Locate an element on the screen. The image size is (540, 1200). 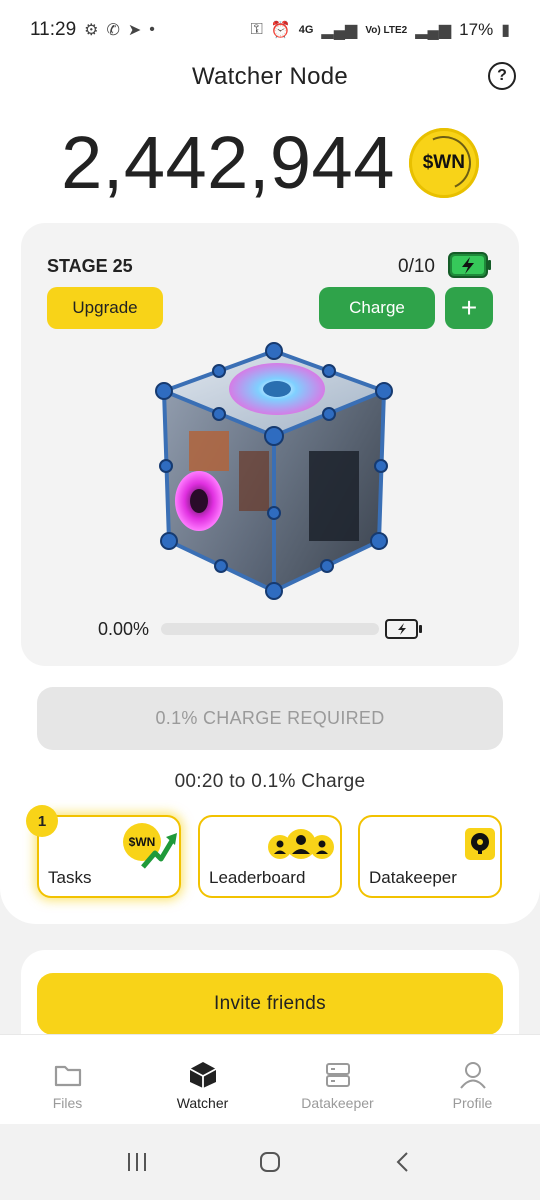
person-icon is located at coordinates (472, 1075).